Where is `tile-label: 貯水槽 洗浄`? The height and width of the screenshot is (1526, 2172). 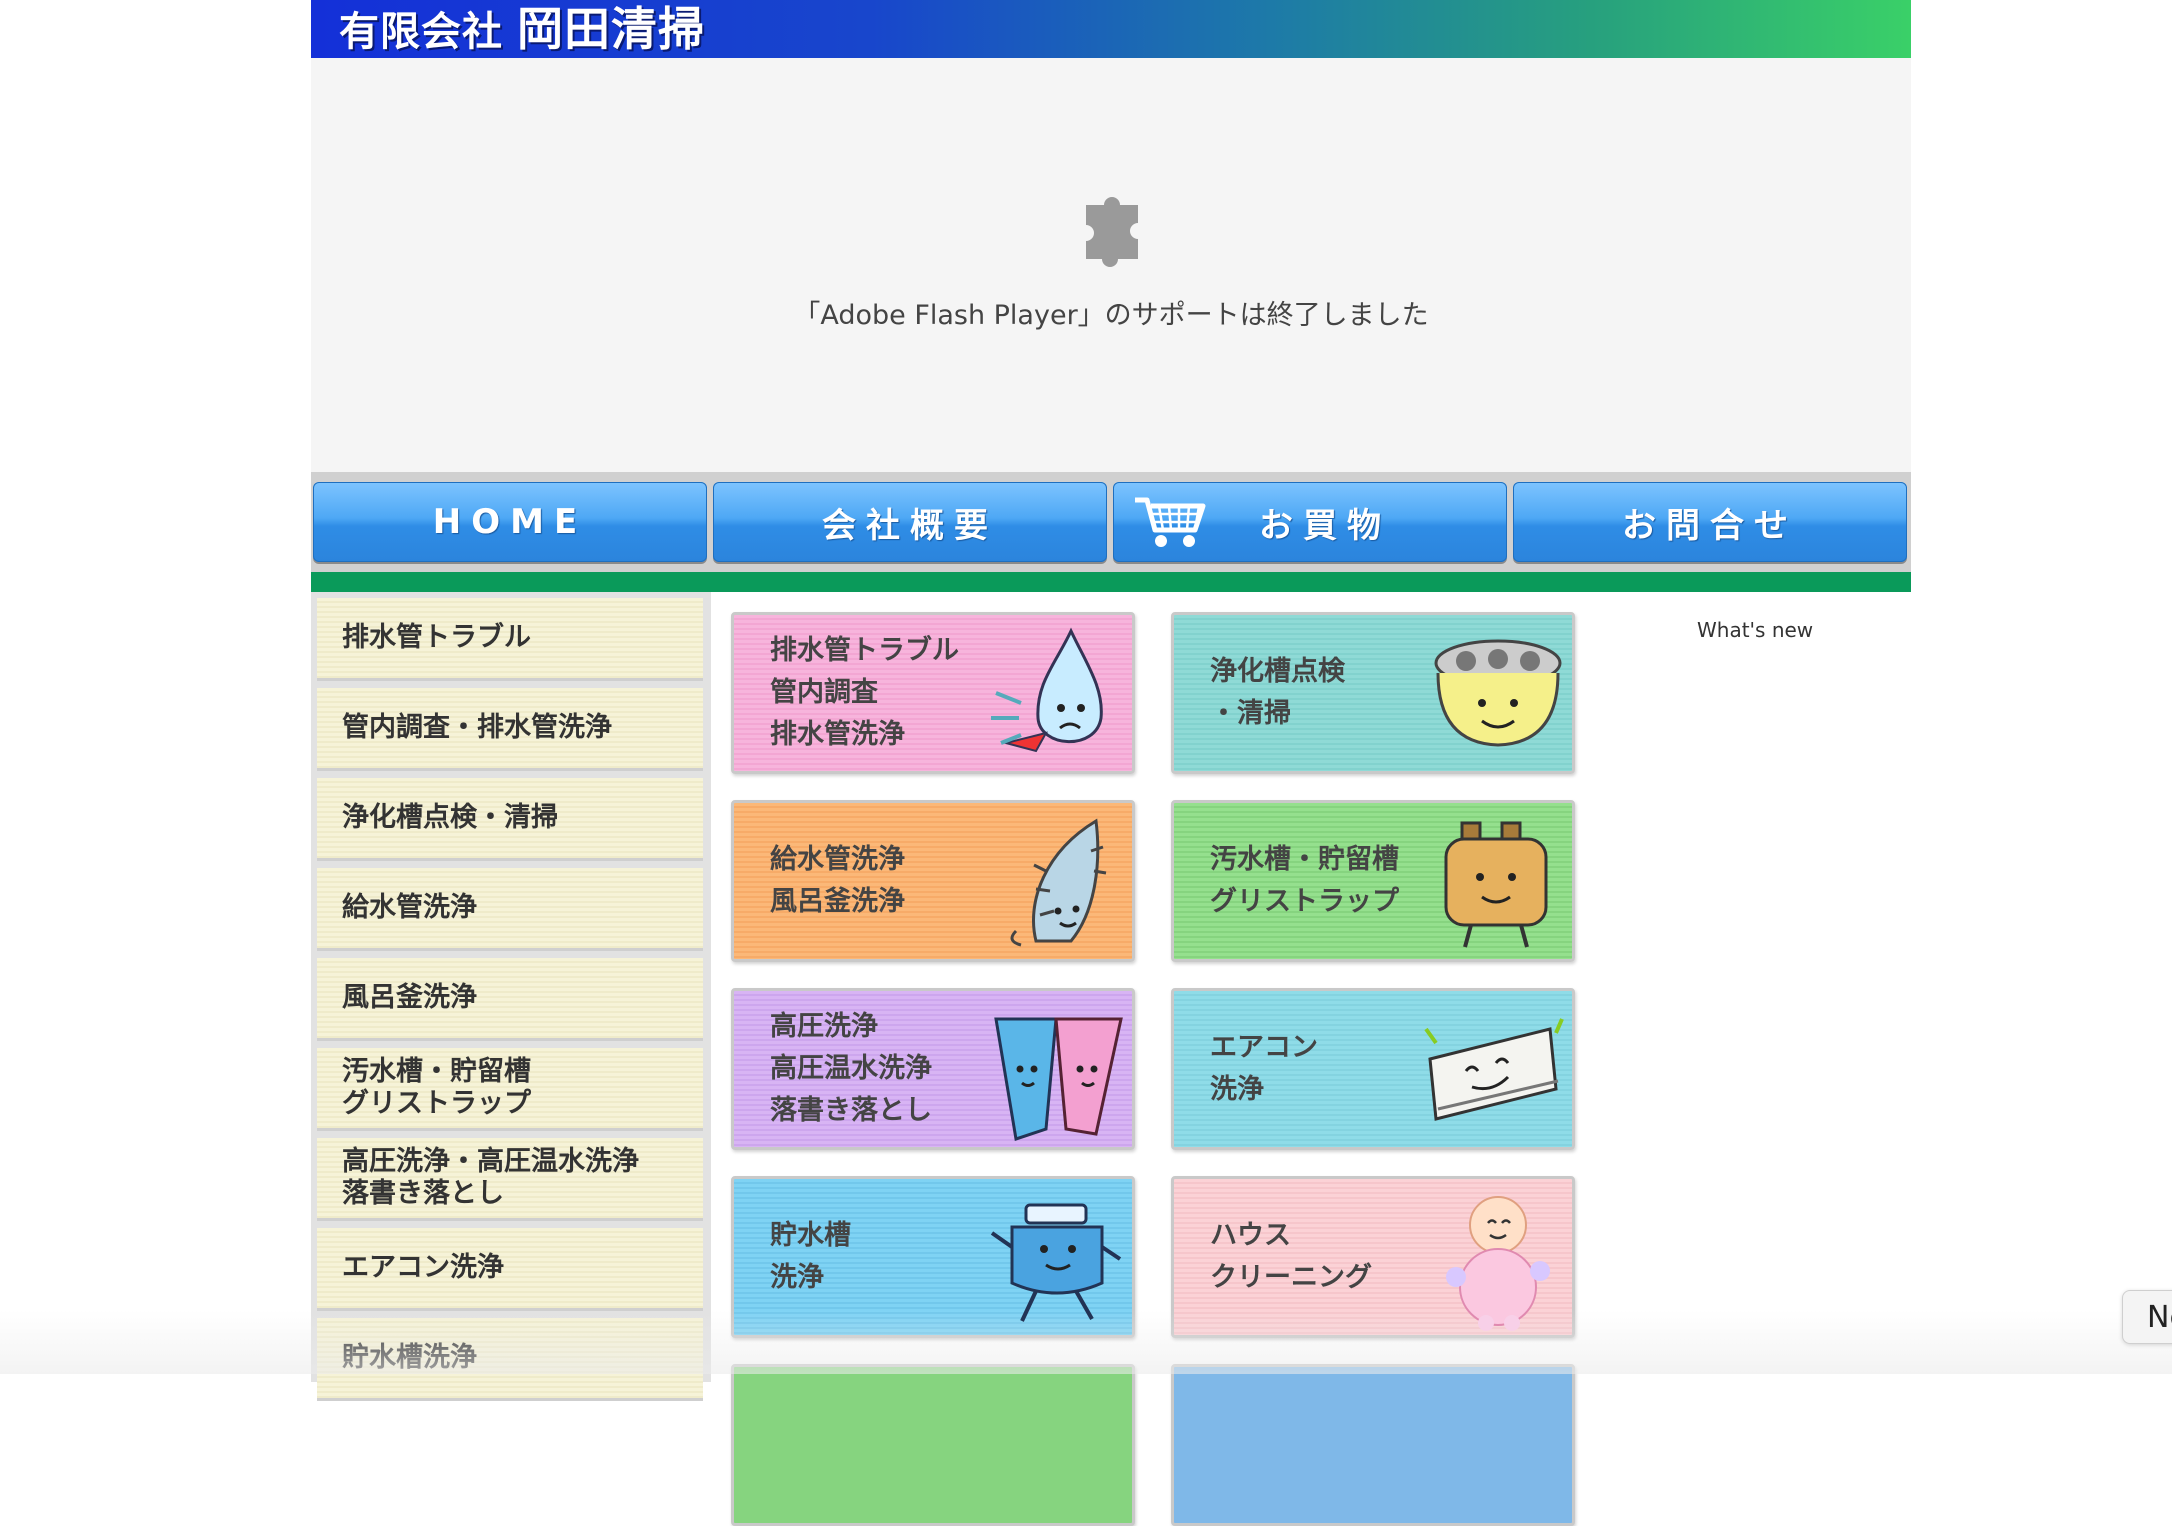 tile-label: 貯水槽 洗浄 is located at coordinates (810, 1256).